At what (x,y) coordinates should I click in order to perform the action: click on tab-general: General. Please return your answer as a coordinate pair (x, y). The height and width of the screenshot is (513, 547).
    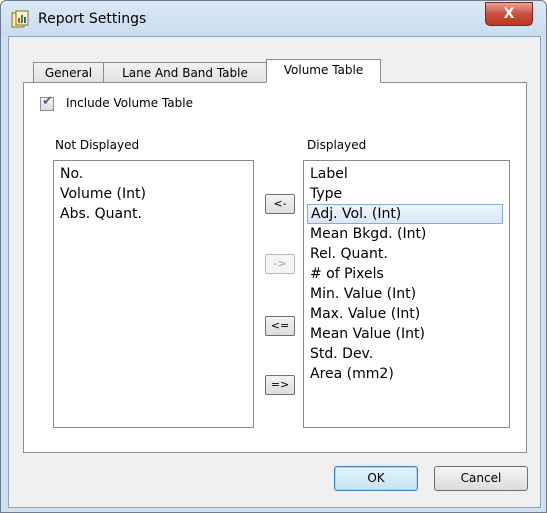
    Looking at the image, I should click on (68, 72).